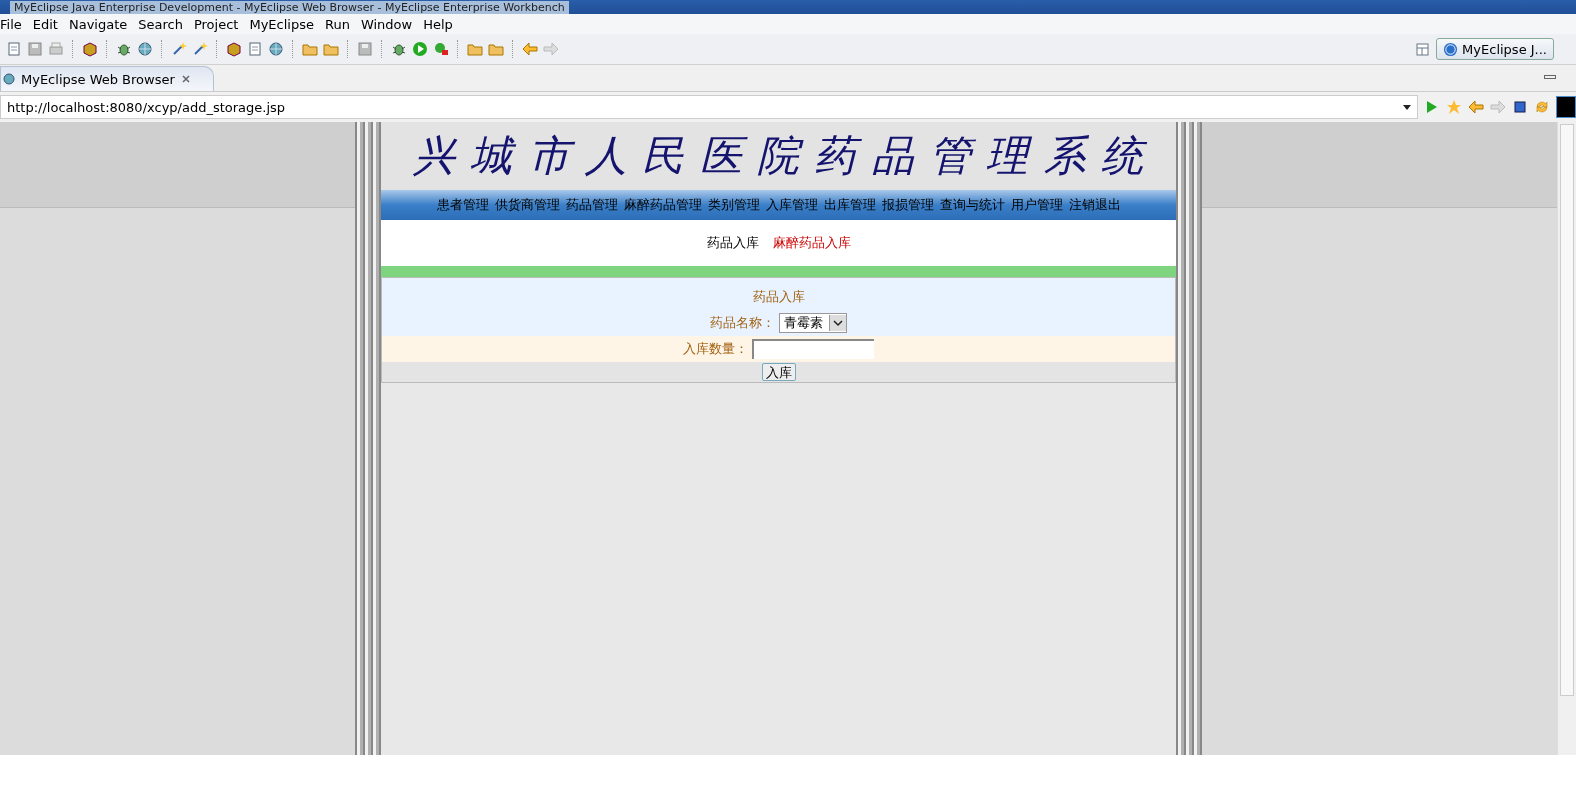 Image resolution: width=1576 pixels, height=794 pixels. I want to click on window-title: MyEclipse Java Enterprise Development - MyEclipse Web Browser - MyEclipse Enterprise Workbench, so click(289, 7).